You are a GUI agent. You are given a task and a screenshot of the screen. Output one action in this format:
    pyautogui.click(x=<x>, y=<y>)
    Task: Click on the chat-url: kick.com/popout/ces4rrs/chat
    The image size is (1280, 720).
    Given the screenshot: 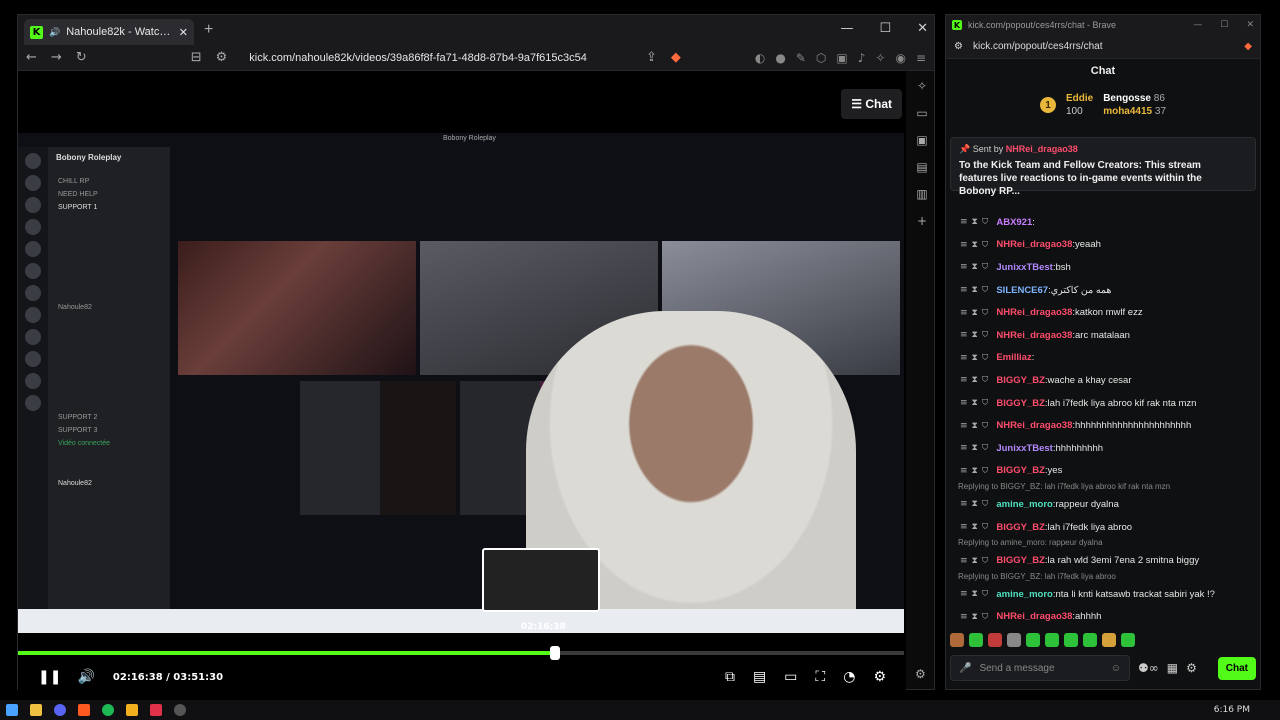 What is the action you would take?
    pyautogui.click(x=1103, y=46)
    